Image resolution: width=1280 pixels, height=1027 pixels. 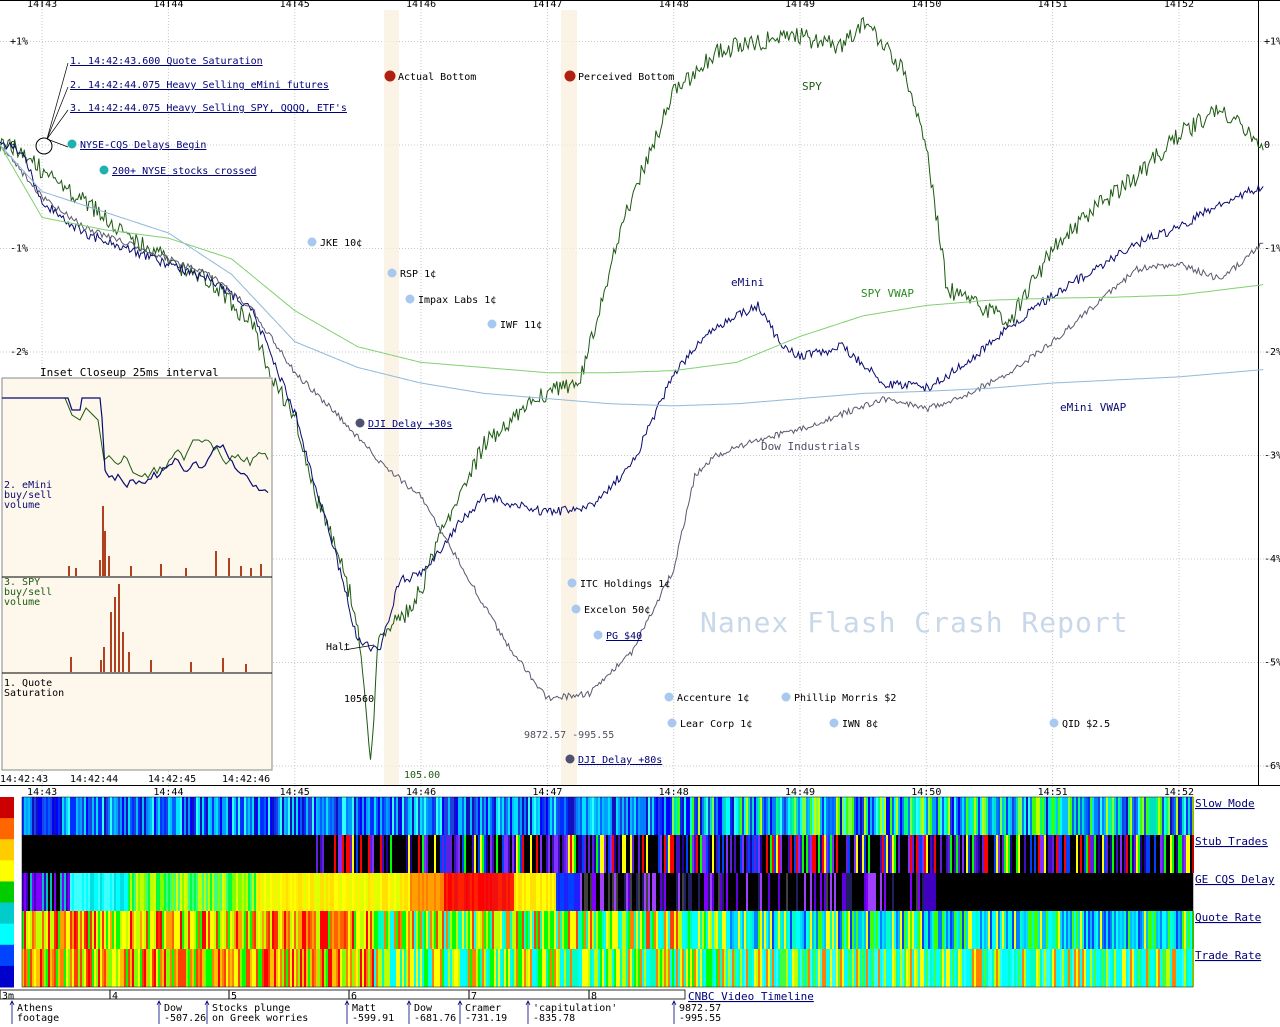 What do you see at coordinates (620, 760) in the screenshot?
I see `annotation-dji-delay-80s-label: DJI Delay +80s` at bounding box center [620, 760].